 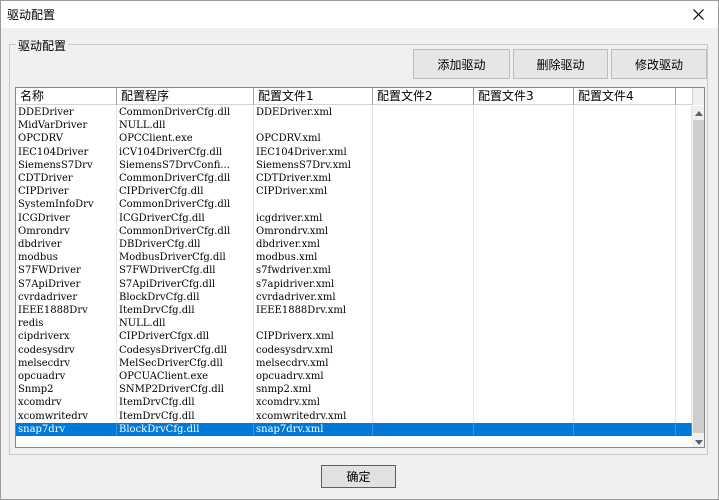 What do you see at coordinates (42, 45) in the screenshot?
I see `groupbox-legend: 驱动配置` at bounding box center [42, 45].